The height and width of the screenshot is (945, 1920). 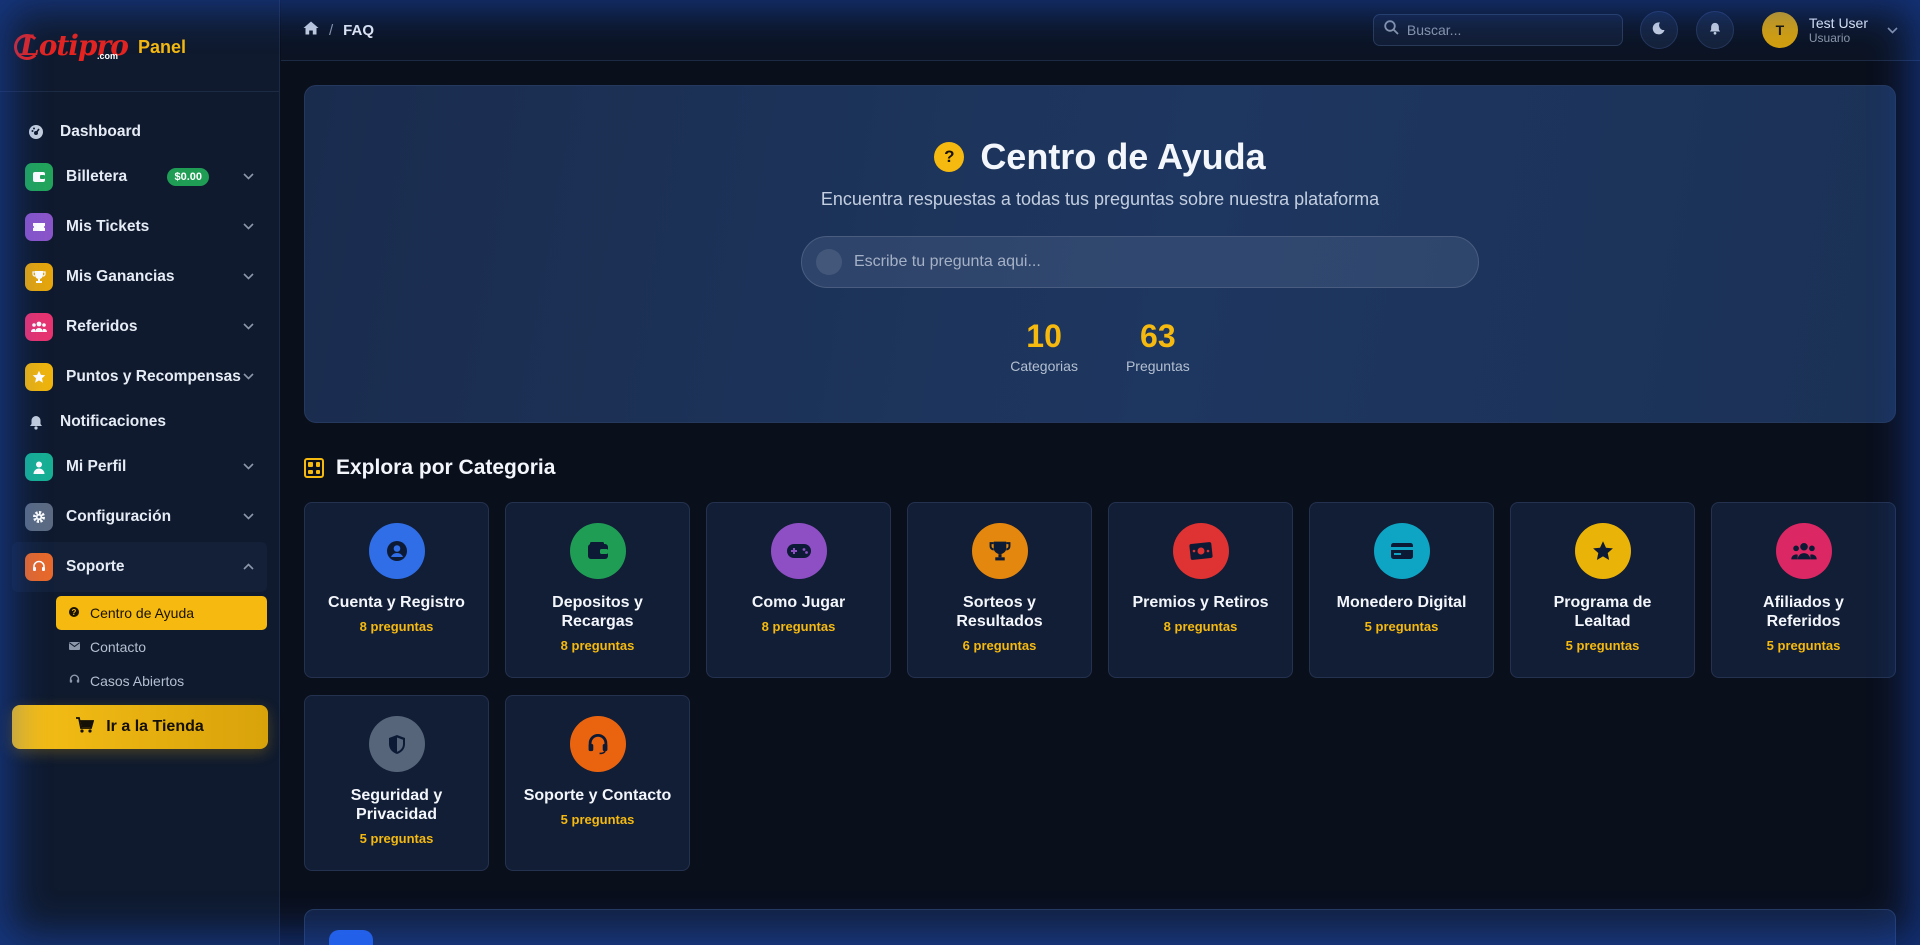 I want to click on sidebar-subitem-centro-de-ayuda: ? Centro de Ayuda, so click(x=161, y=613).